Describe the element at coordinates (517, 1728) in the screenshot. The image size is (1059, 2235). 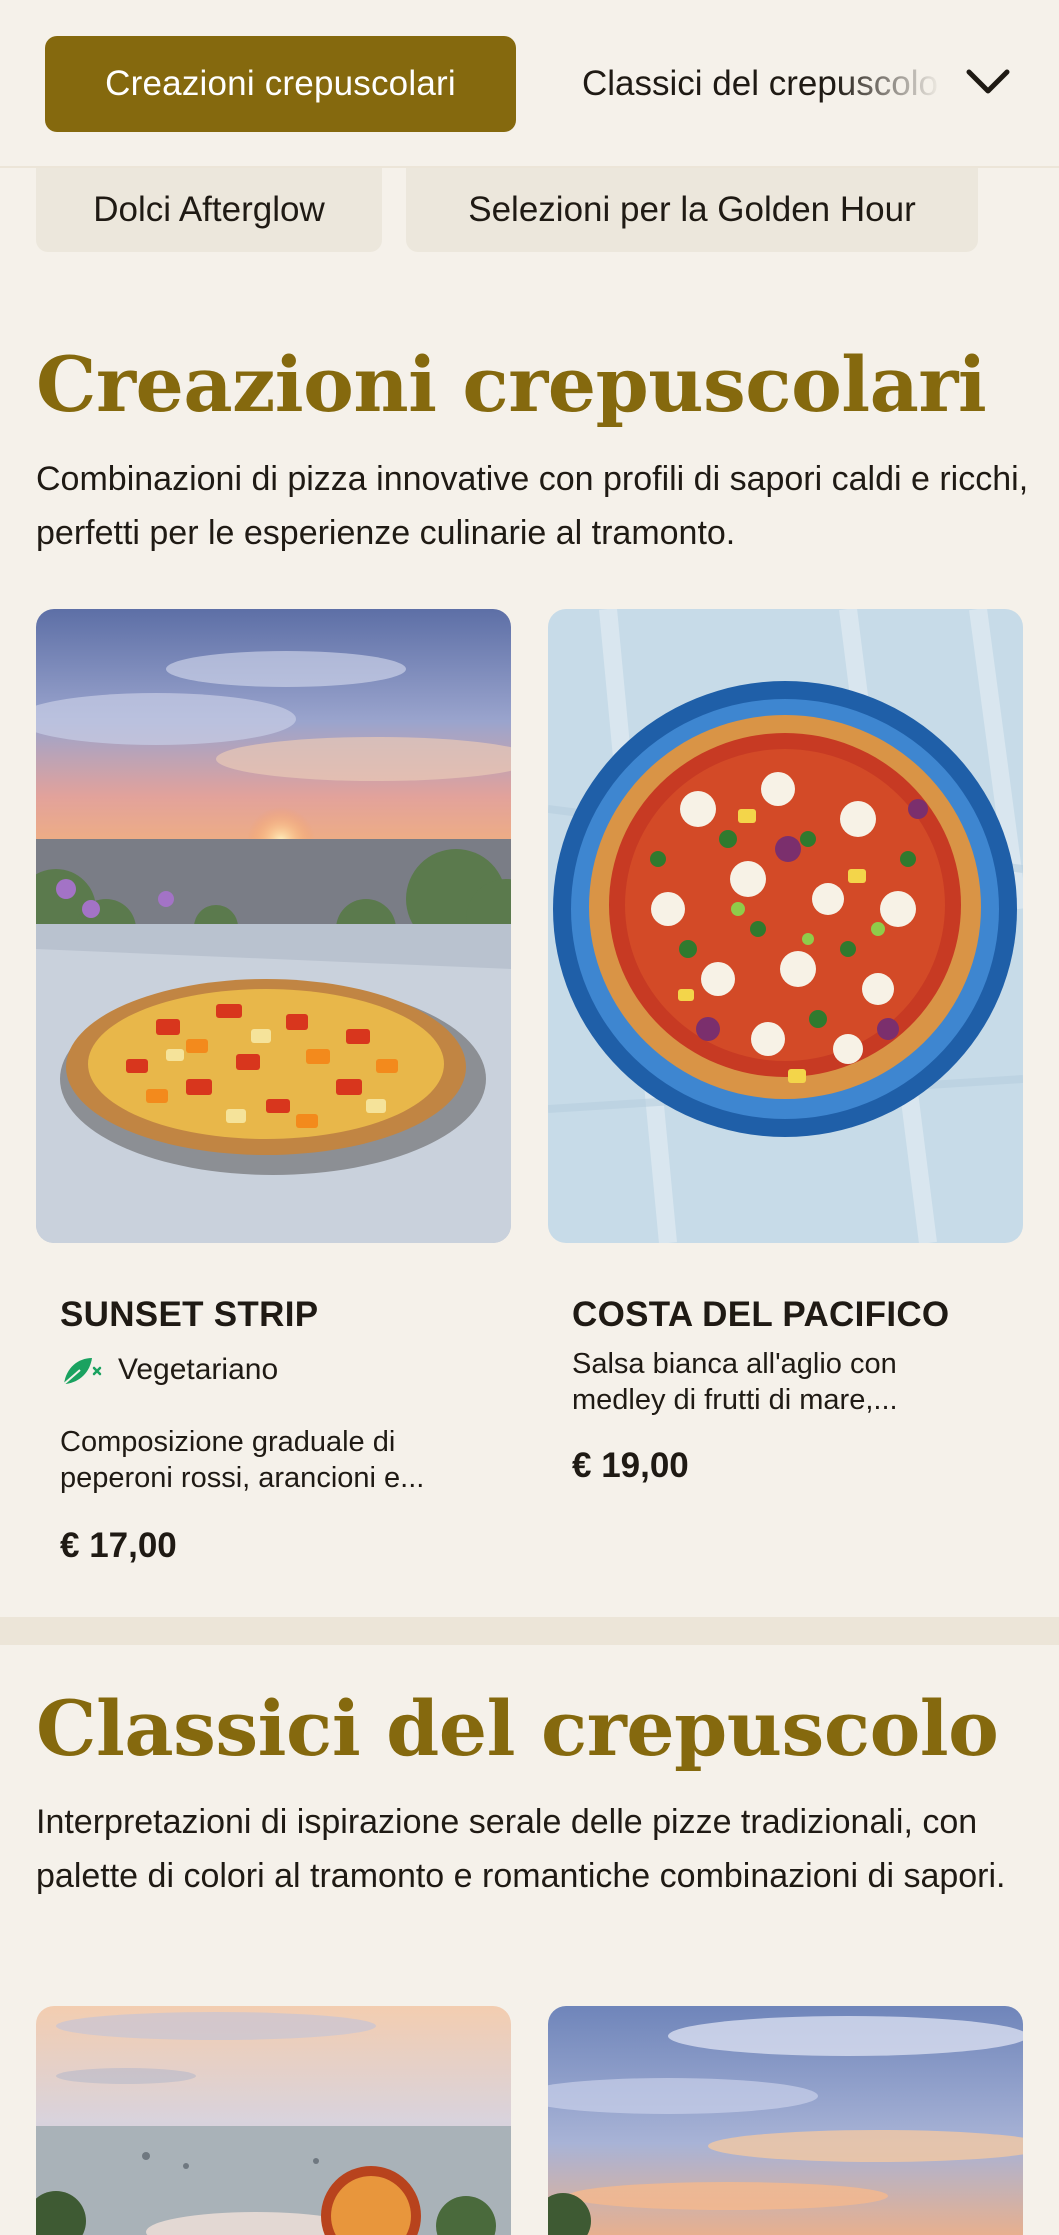
I see `section-title: Classici del crepuscolo` at that location.